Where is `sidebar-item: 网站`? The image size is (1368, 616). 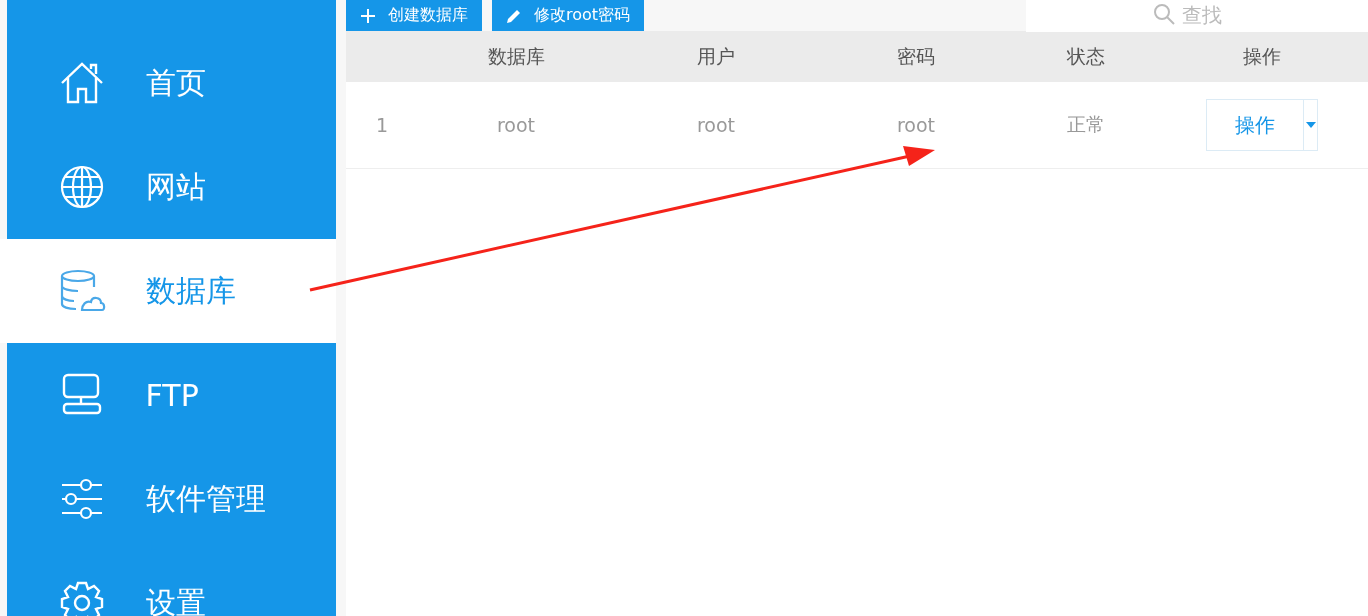 sidebar-item: 网站 is located at coordinates (171, 187).